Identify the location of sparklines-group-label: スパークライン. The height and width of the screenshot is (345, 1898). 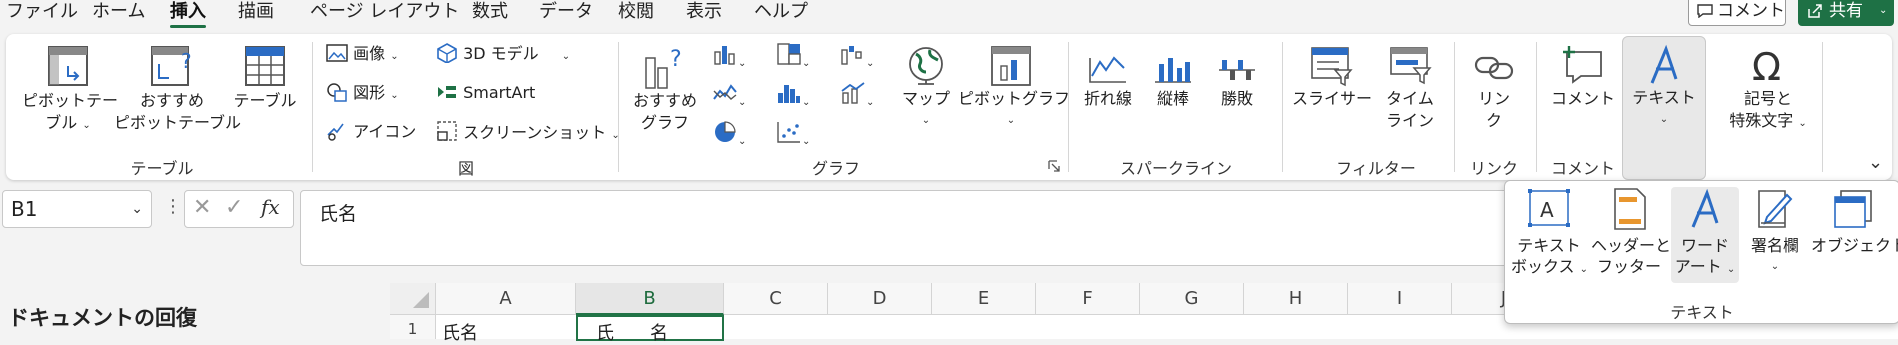
(1175, 168).